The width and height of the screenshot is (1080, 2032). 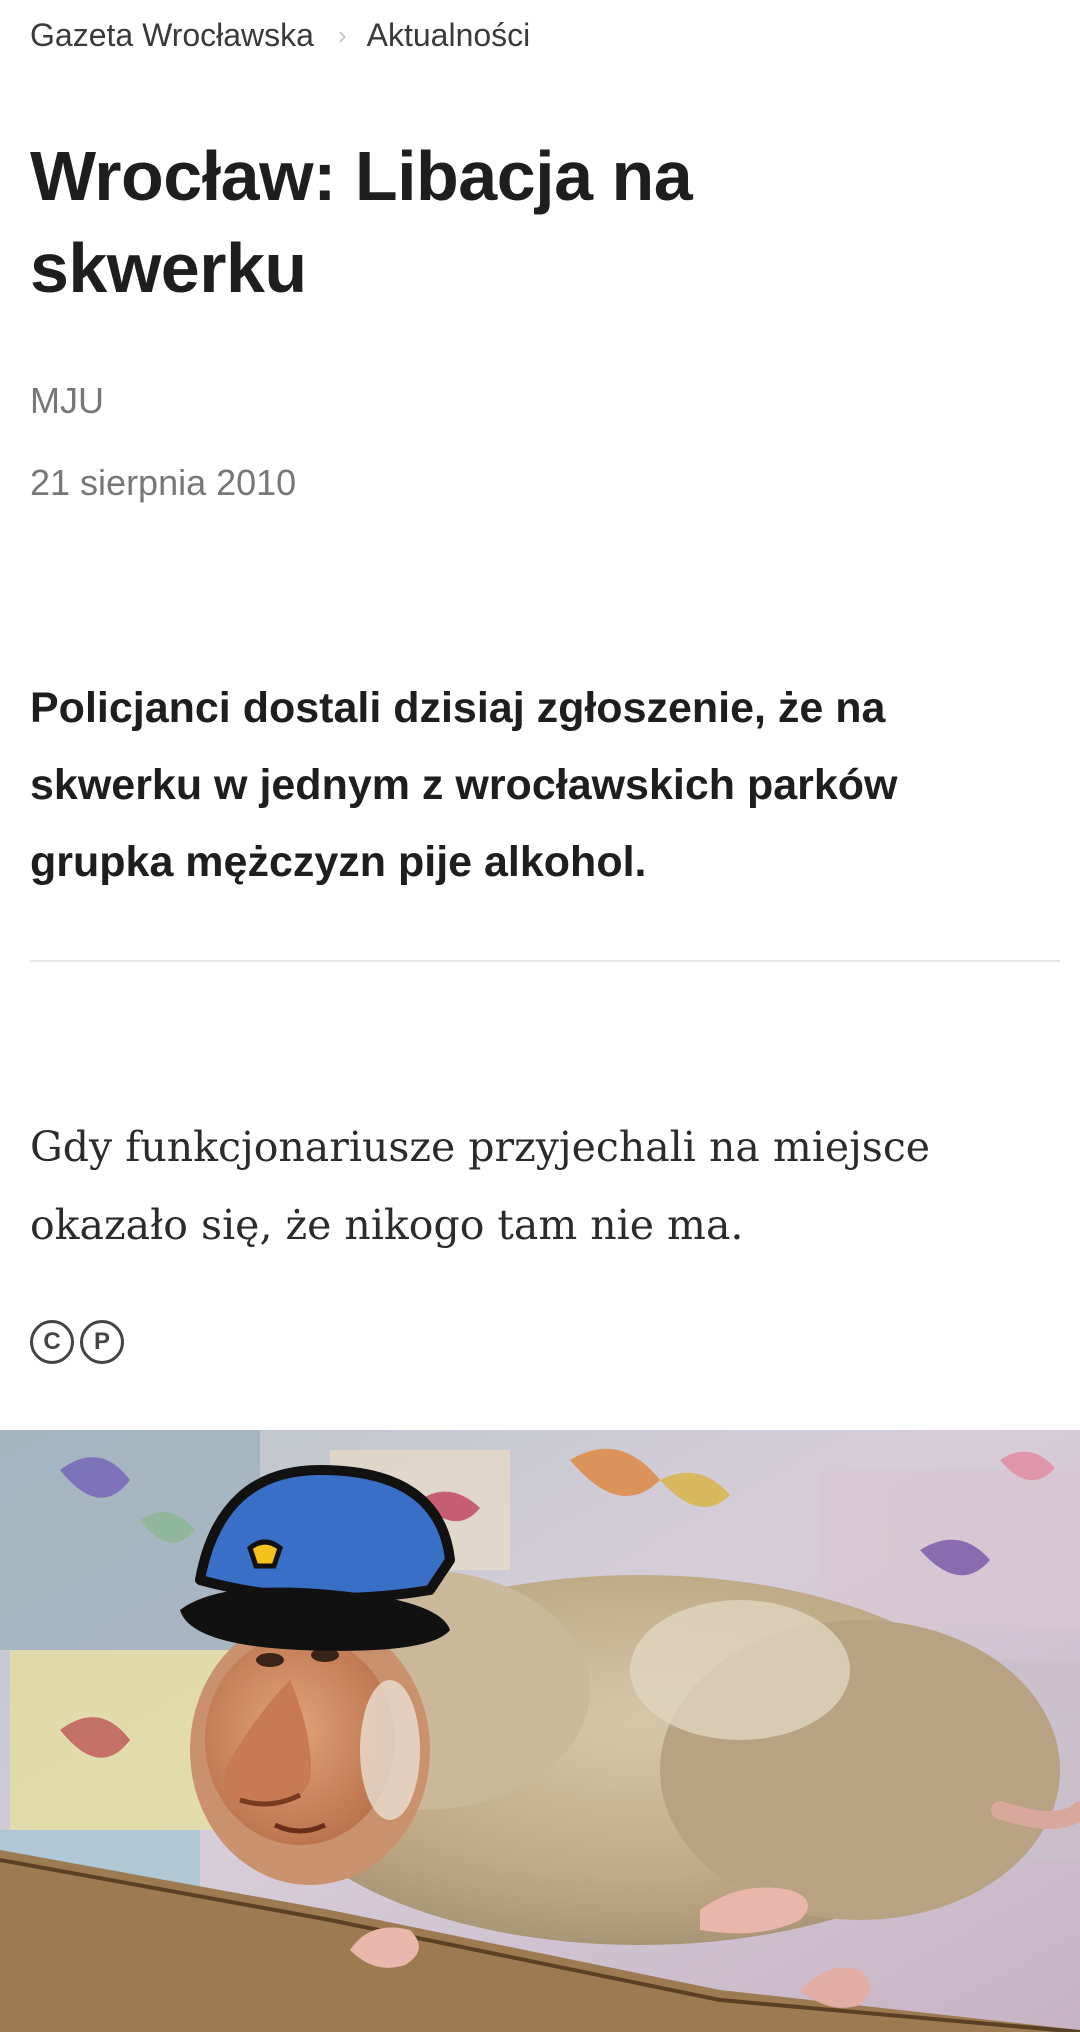 What do you see at coordinates (172, 35) in the screenshot?
I see `breadcrumb-site-link: Gazeta Wrocławska` at bounding box center [172, 35].